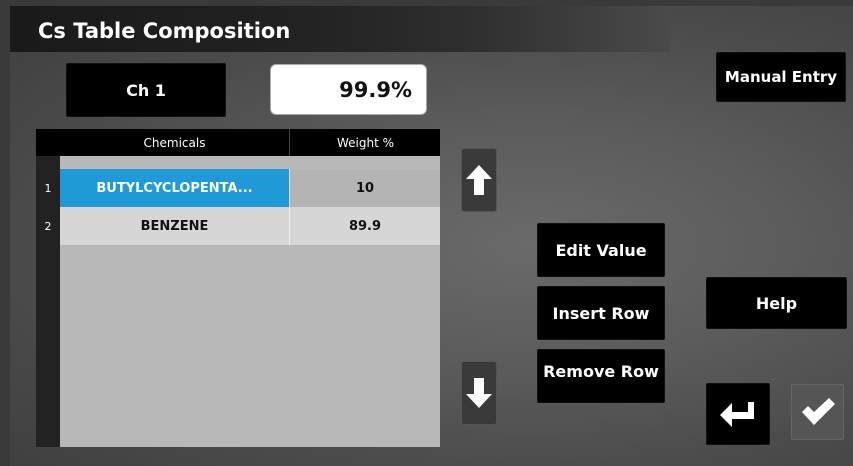 The image size is (853, 466). Describe the element at coordinates (601, 376) in the screenshot. I see `remove-row-button: Remove Row` at that location.